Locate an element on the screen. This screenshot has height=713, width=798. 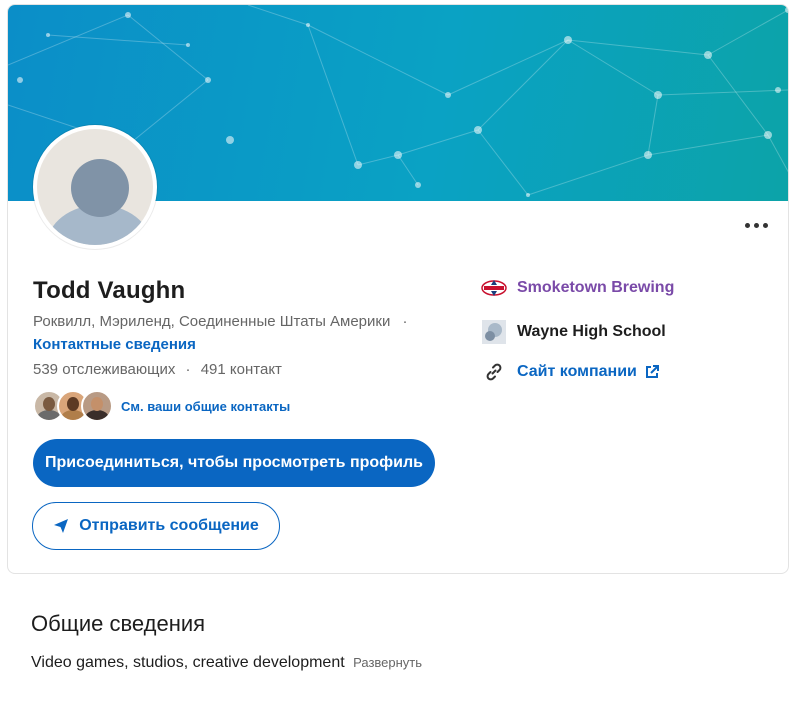
company-name: Smoketown Brewing is located at coordinates (595, 288).